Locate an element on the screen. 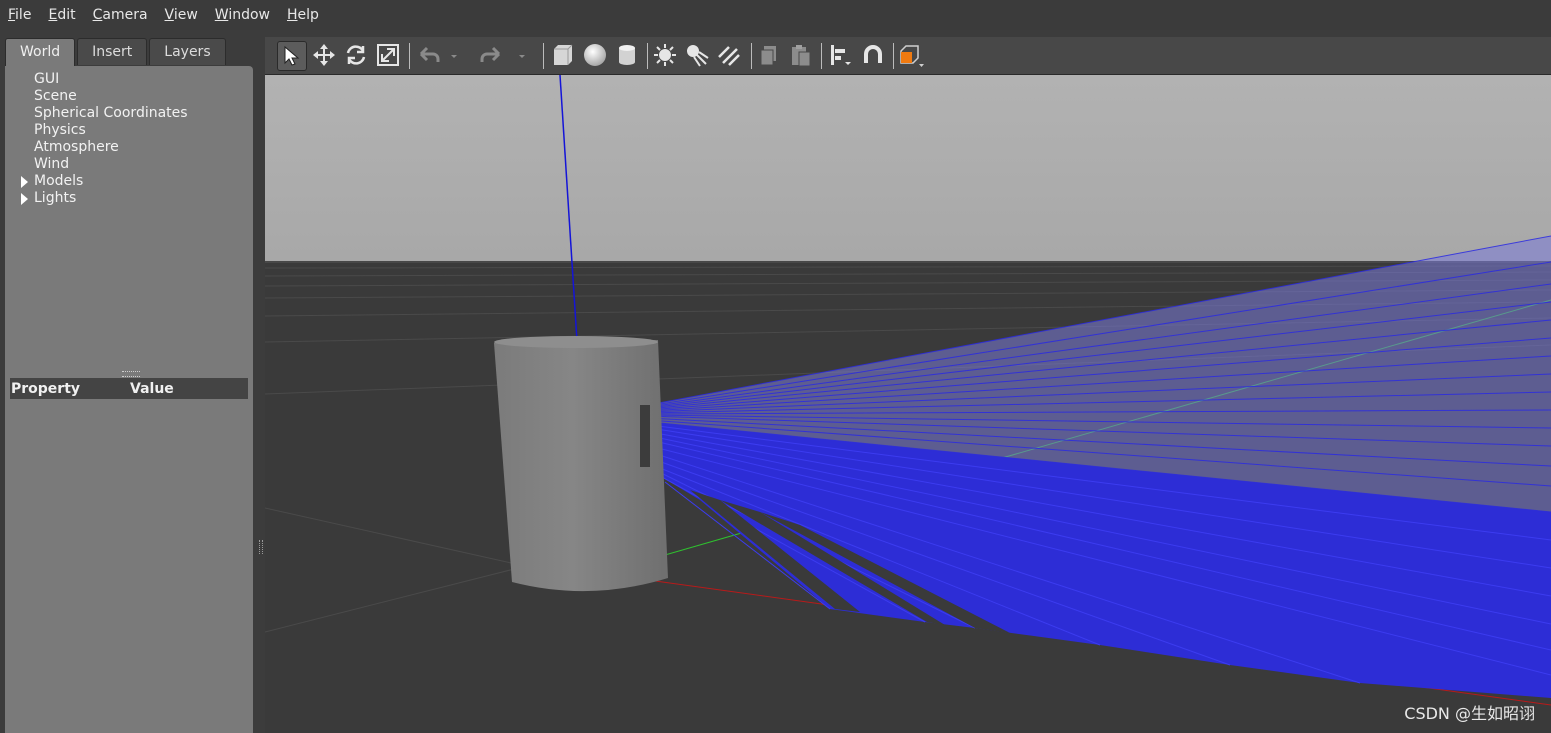 The image size is (1551, 733). translate-icon is located at coordinates (324, 55).